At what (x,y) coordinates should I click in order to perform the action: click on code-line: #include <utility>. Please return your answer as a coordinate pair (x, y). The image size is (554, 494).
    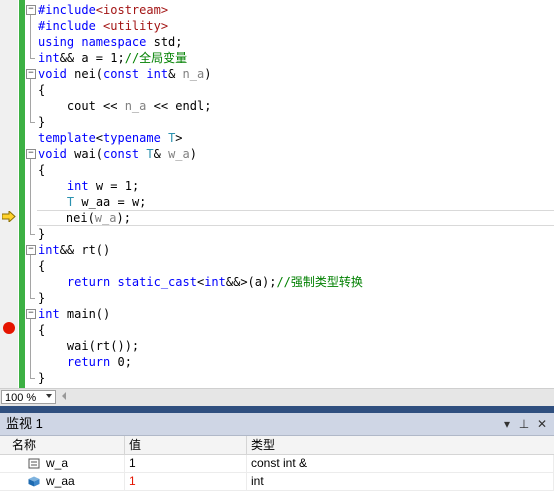
    Looking at the image, I should click on (103, 26).